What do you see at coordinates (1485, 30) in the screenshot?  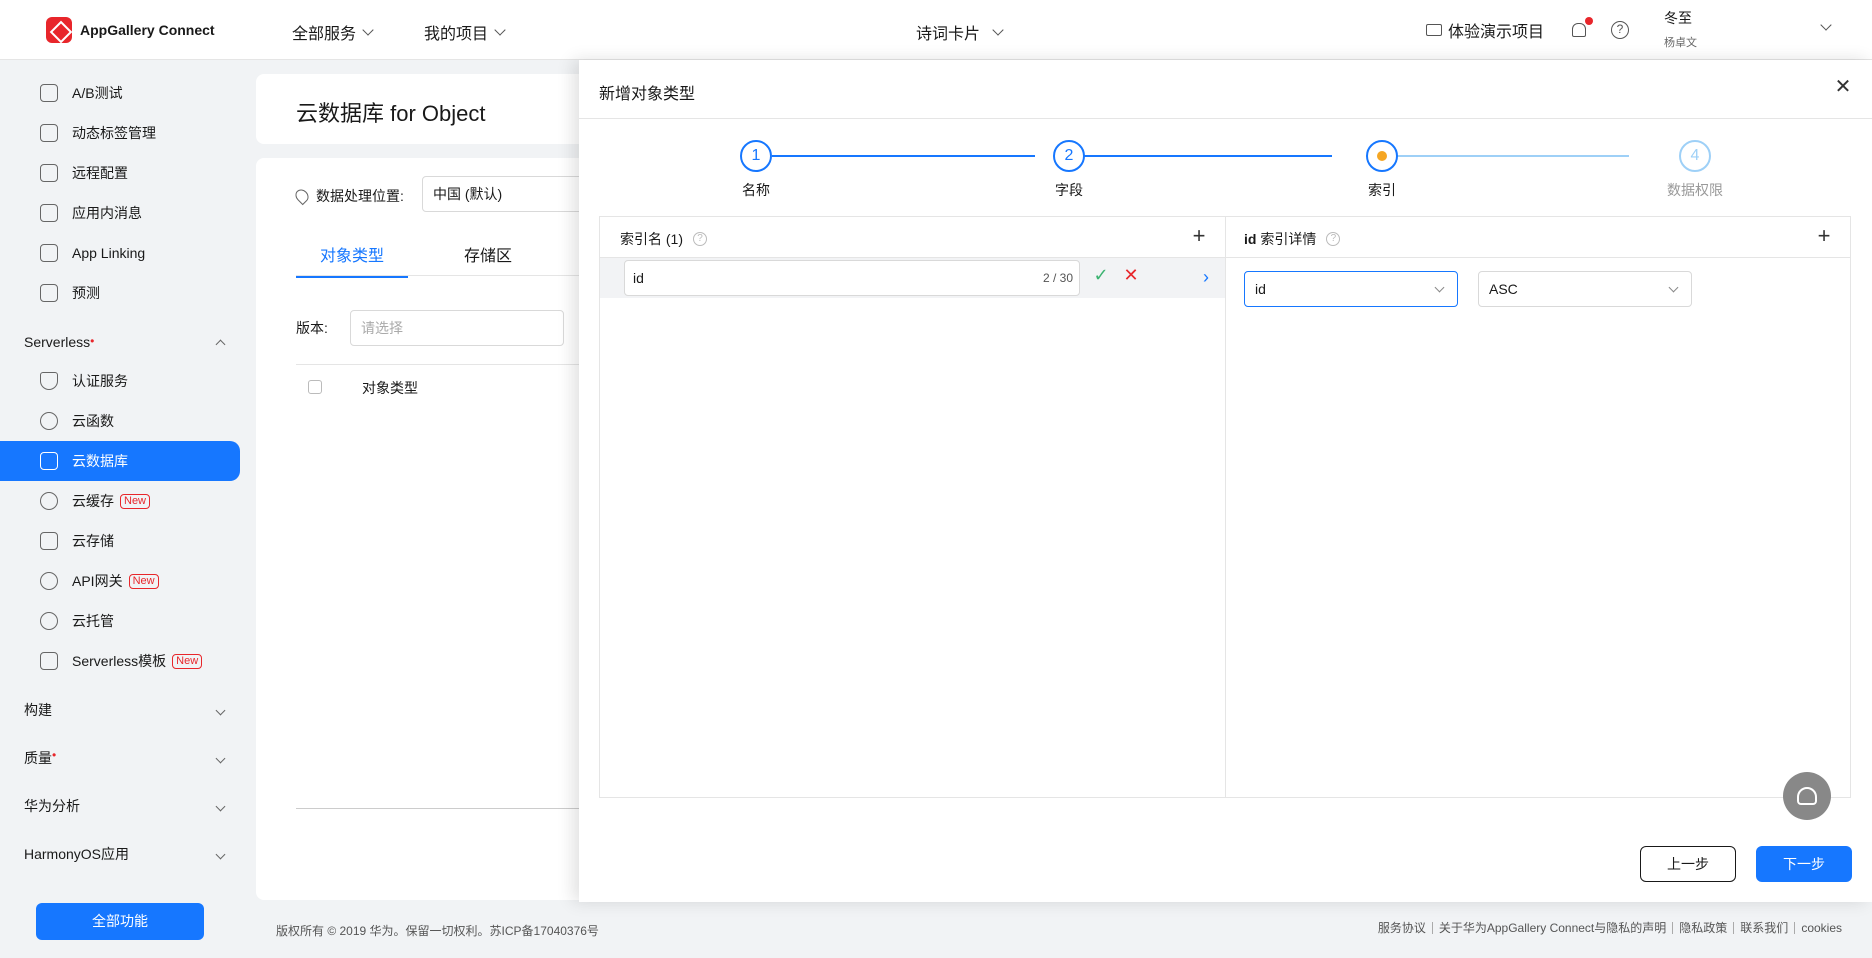 I see `demo-project-link: 体验演示项目` at bounding box center [1485, 30].